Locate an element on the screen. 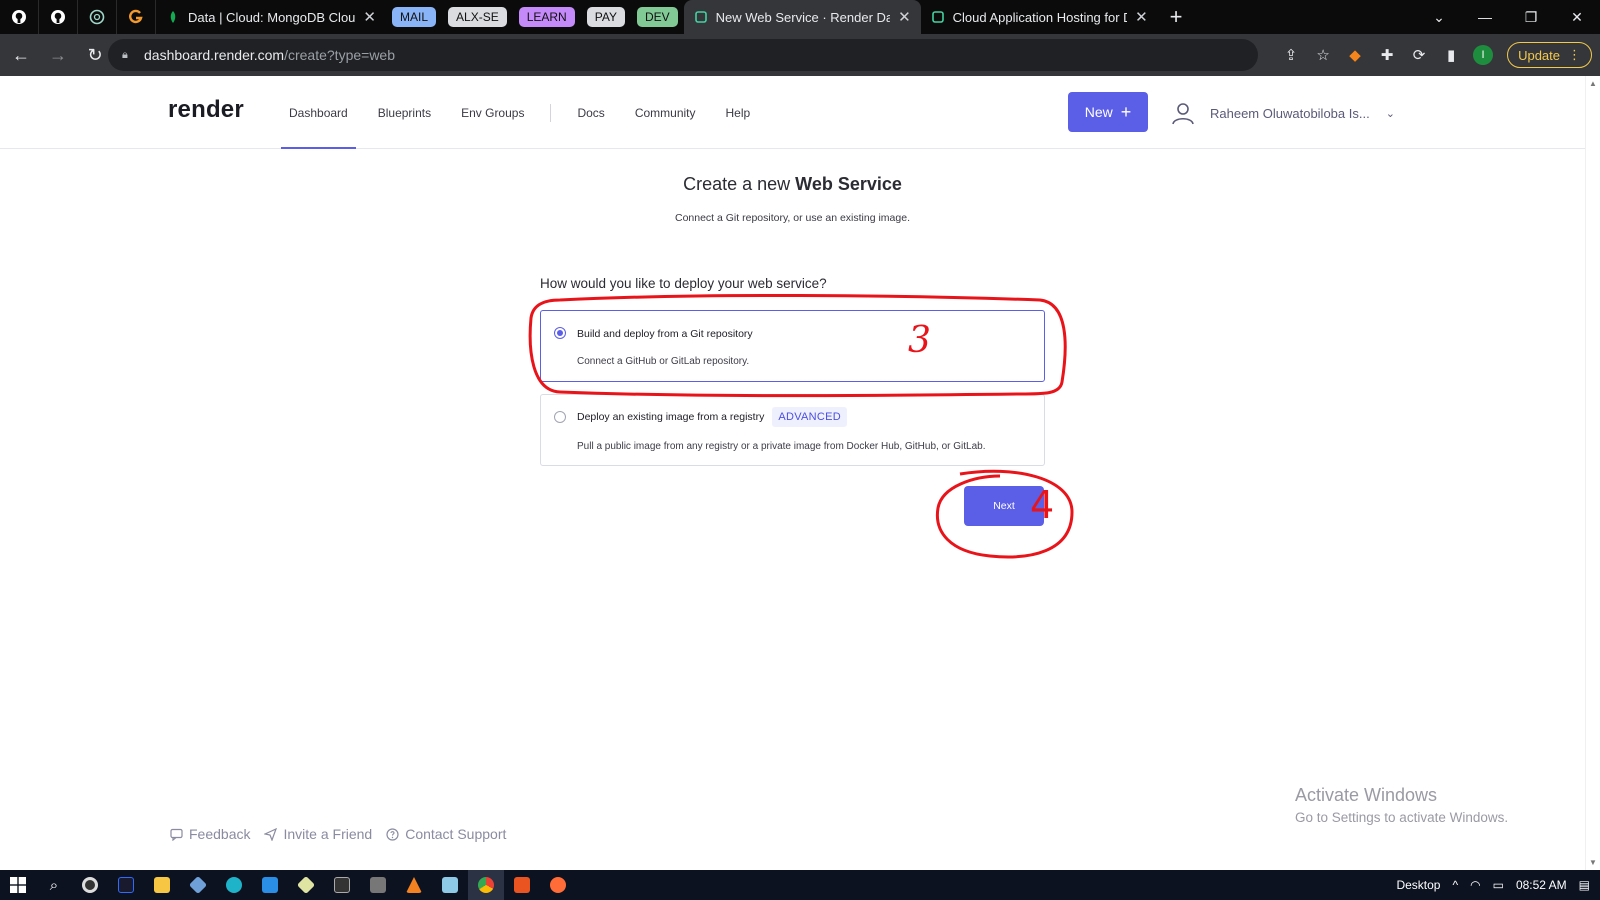 The image size is (1600, 900). scroll-down-icon: ▼ is located at coordinates (1593, 862).